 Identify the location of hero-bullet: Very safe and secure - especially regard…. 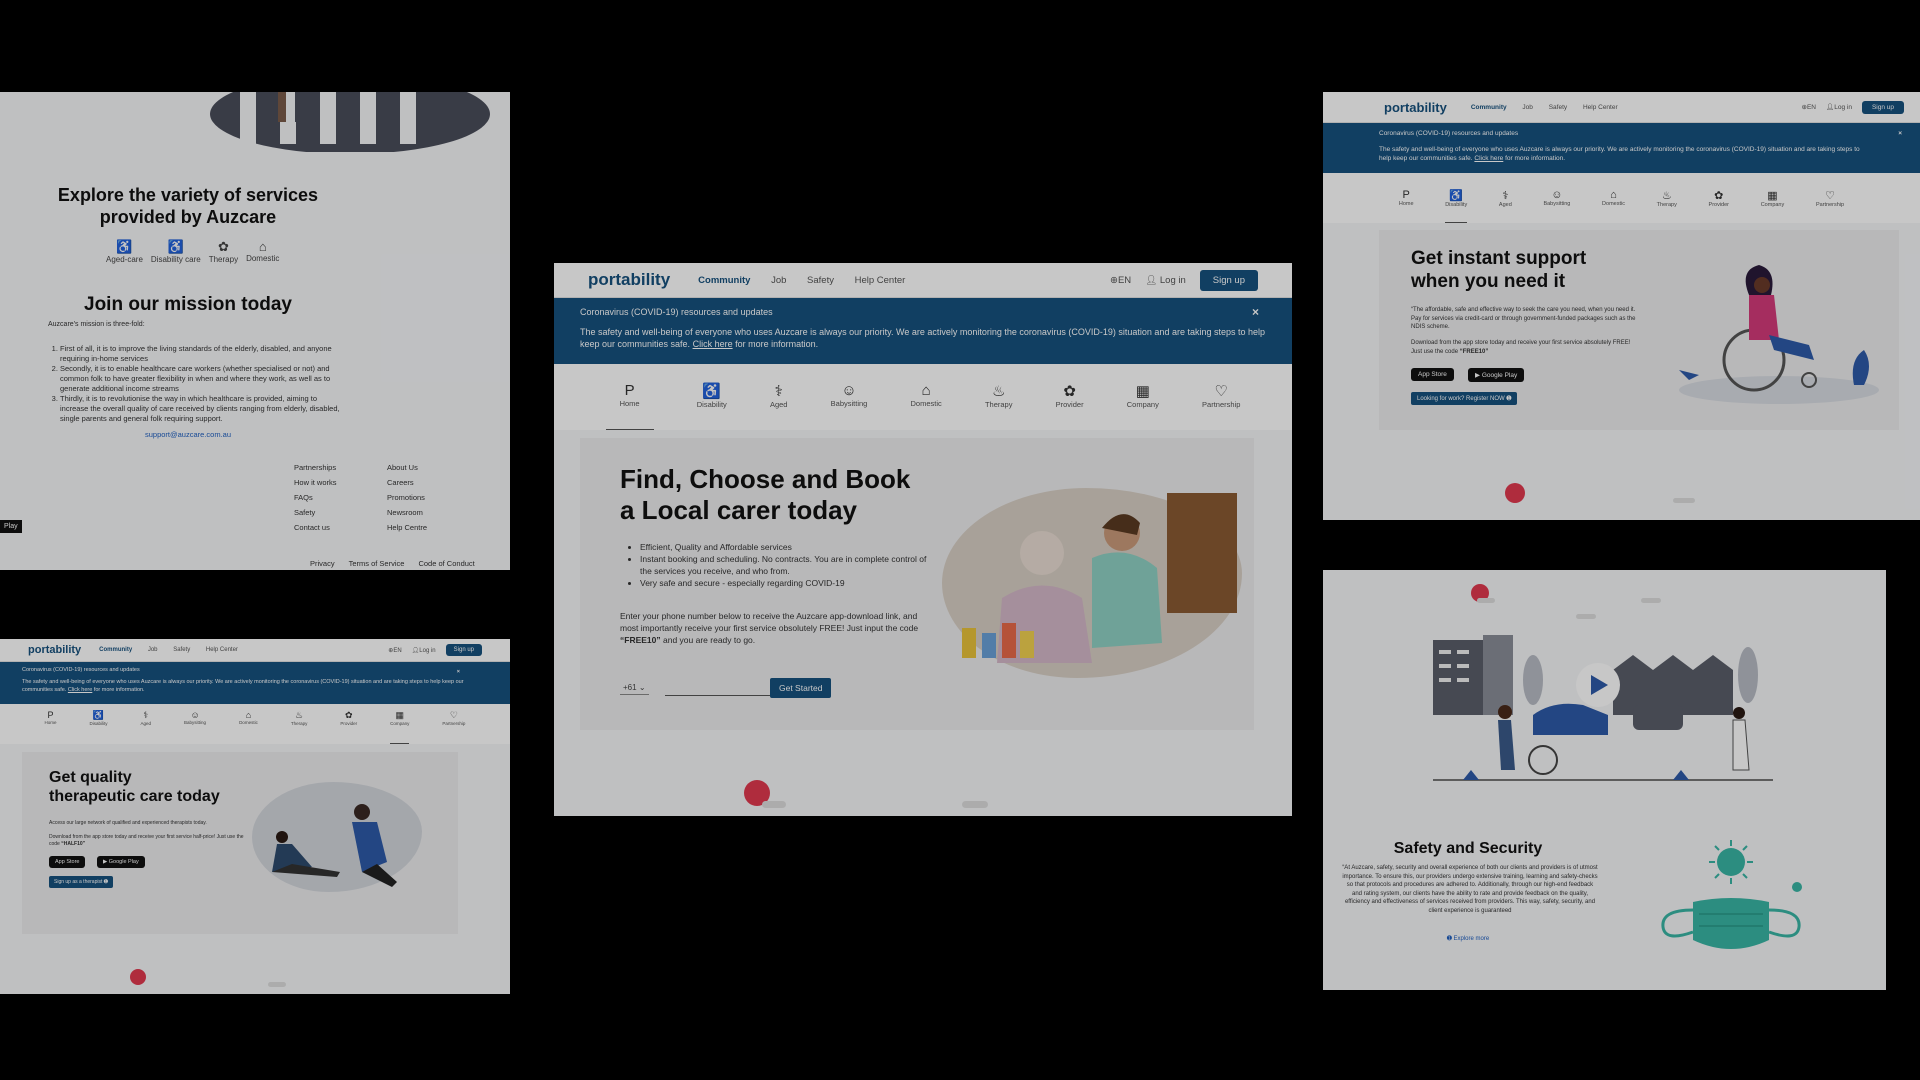
(785, 583).